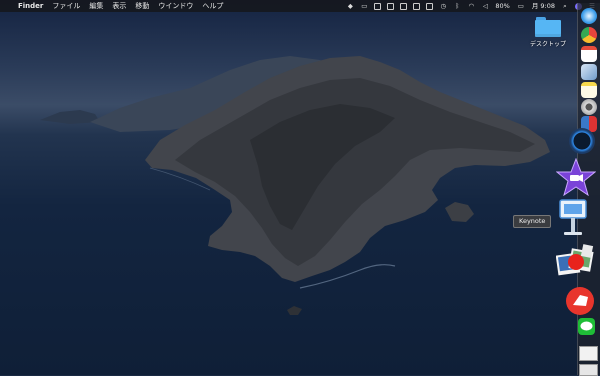 This screenshot has width=600, height=376. I want to click on imovie-icon, so click(576, 177).